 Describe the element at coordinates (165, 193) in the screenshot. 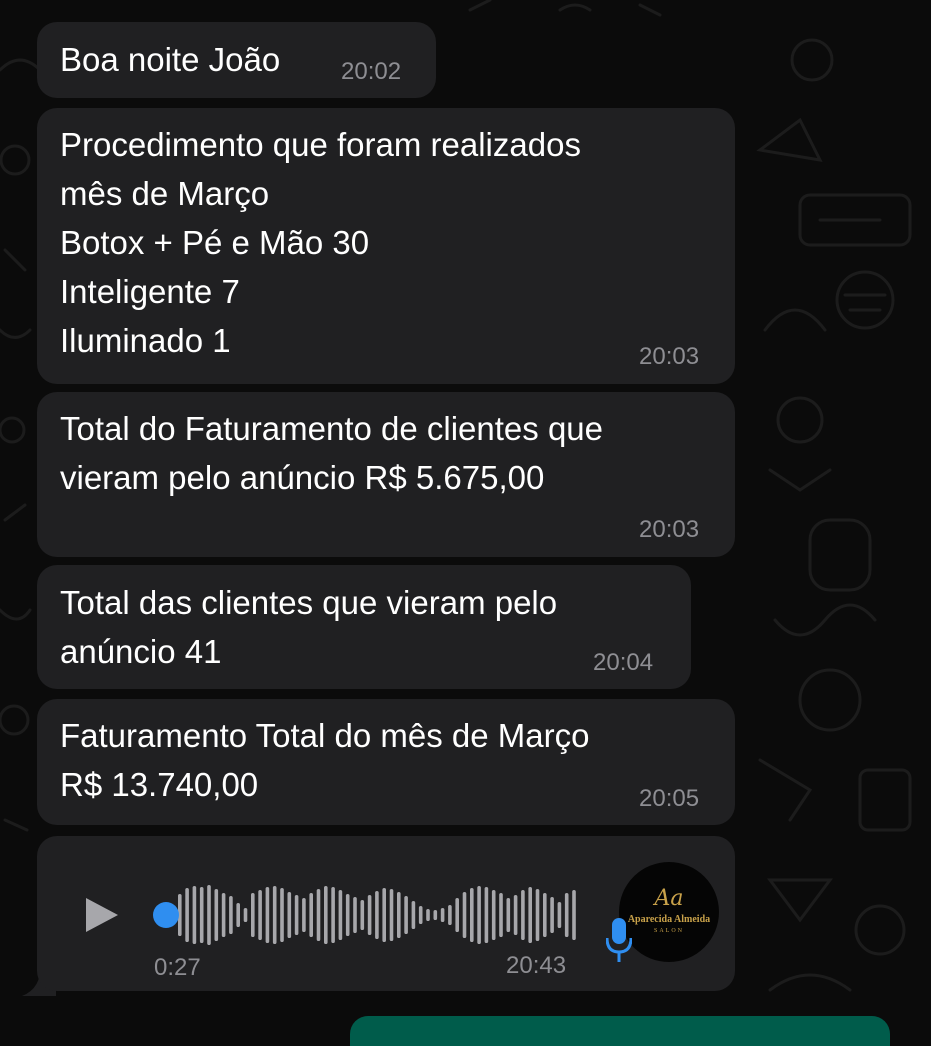

I see `message-line: mês de Março` at that location.